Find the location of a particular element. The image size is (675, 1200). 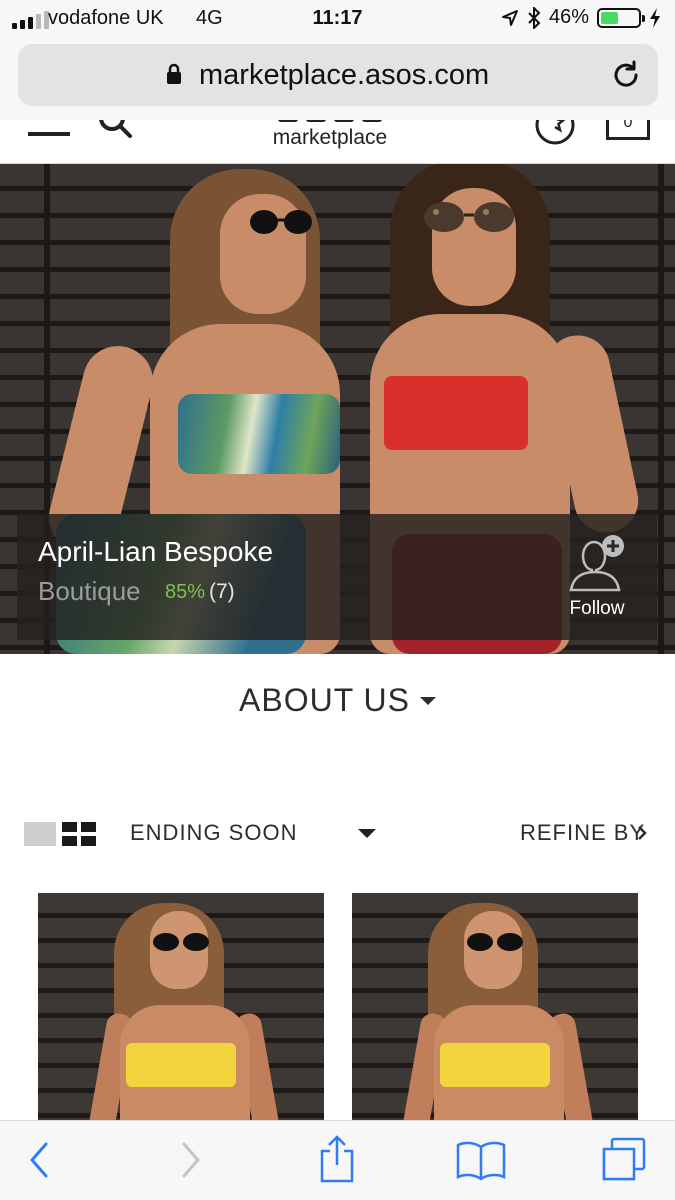

browser-address-area: marketplace.asos.com is located at coordinates (337, 79).